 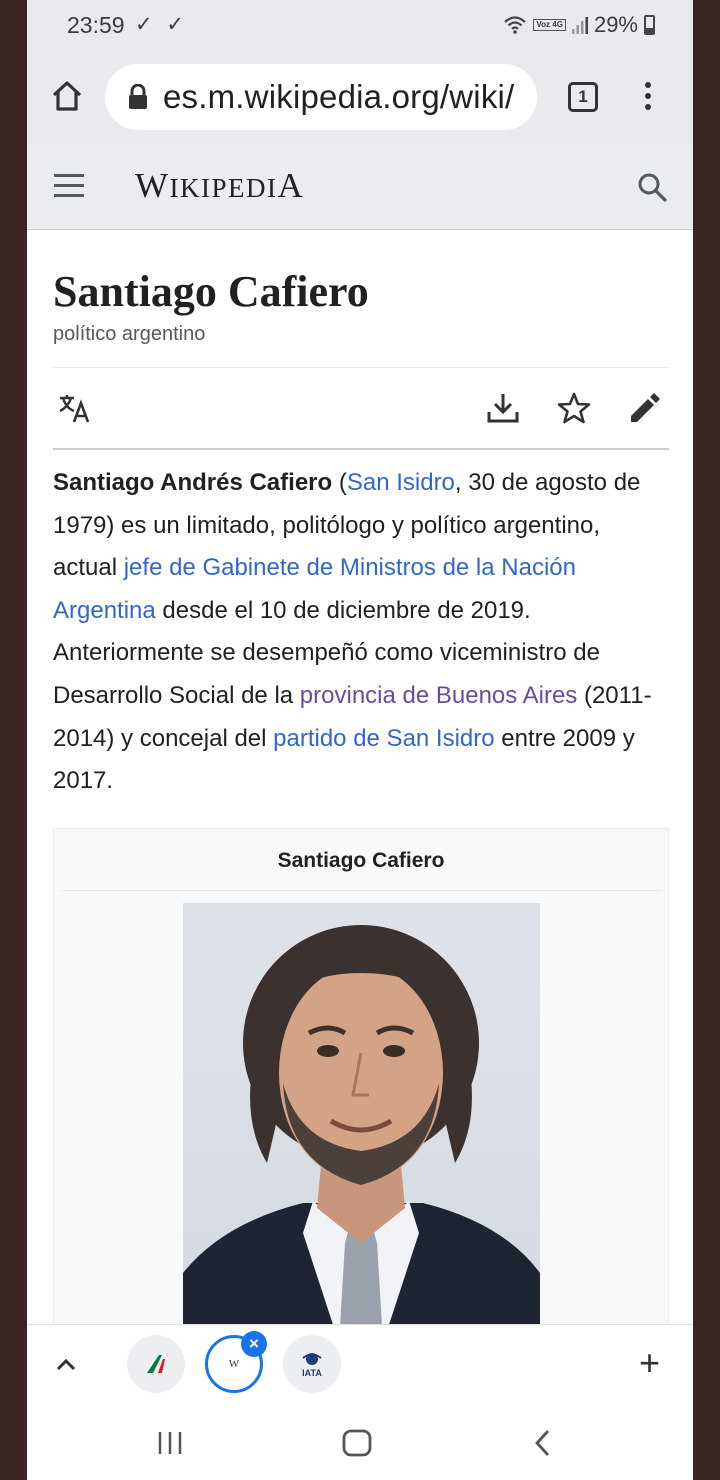 What do you see at coordinates (67, 96) in the screenshot?
I see `home-icon` at bounding box center [67, 96].